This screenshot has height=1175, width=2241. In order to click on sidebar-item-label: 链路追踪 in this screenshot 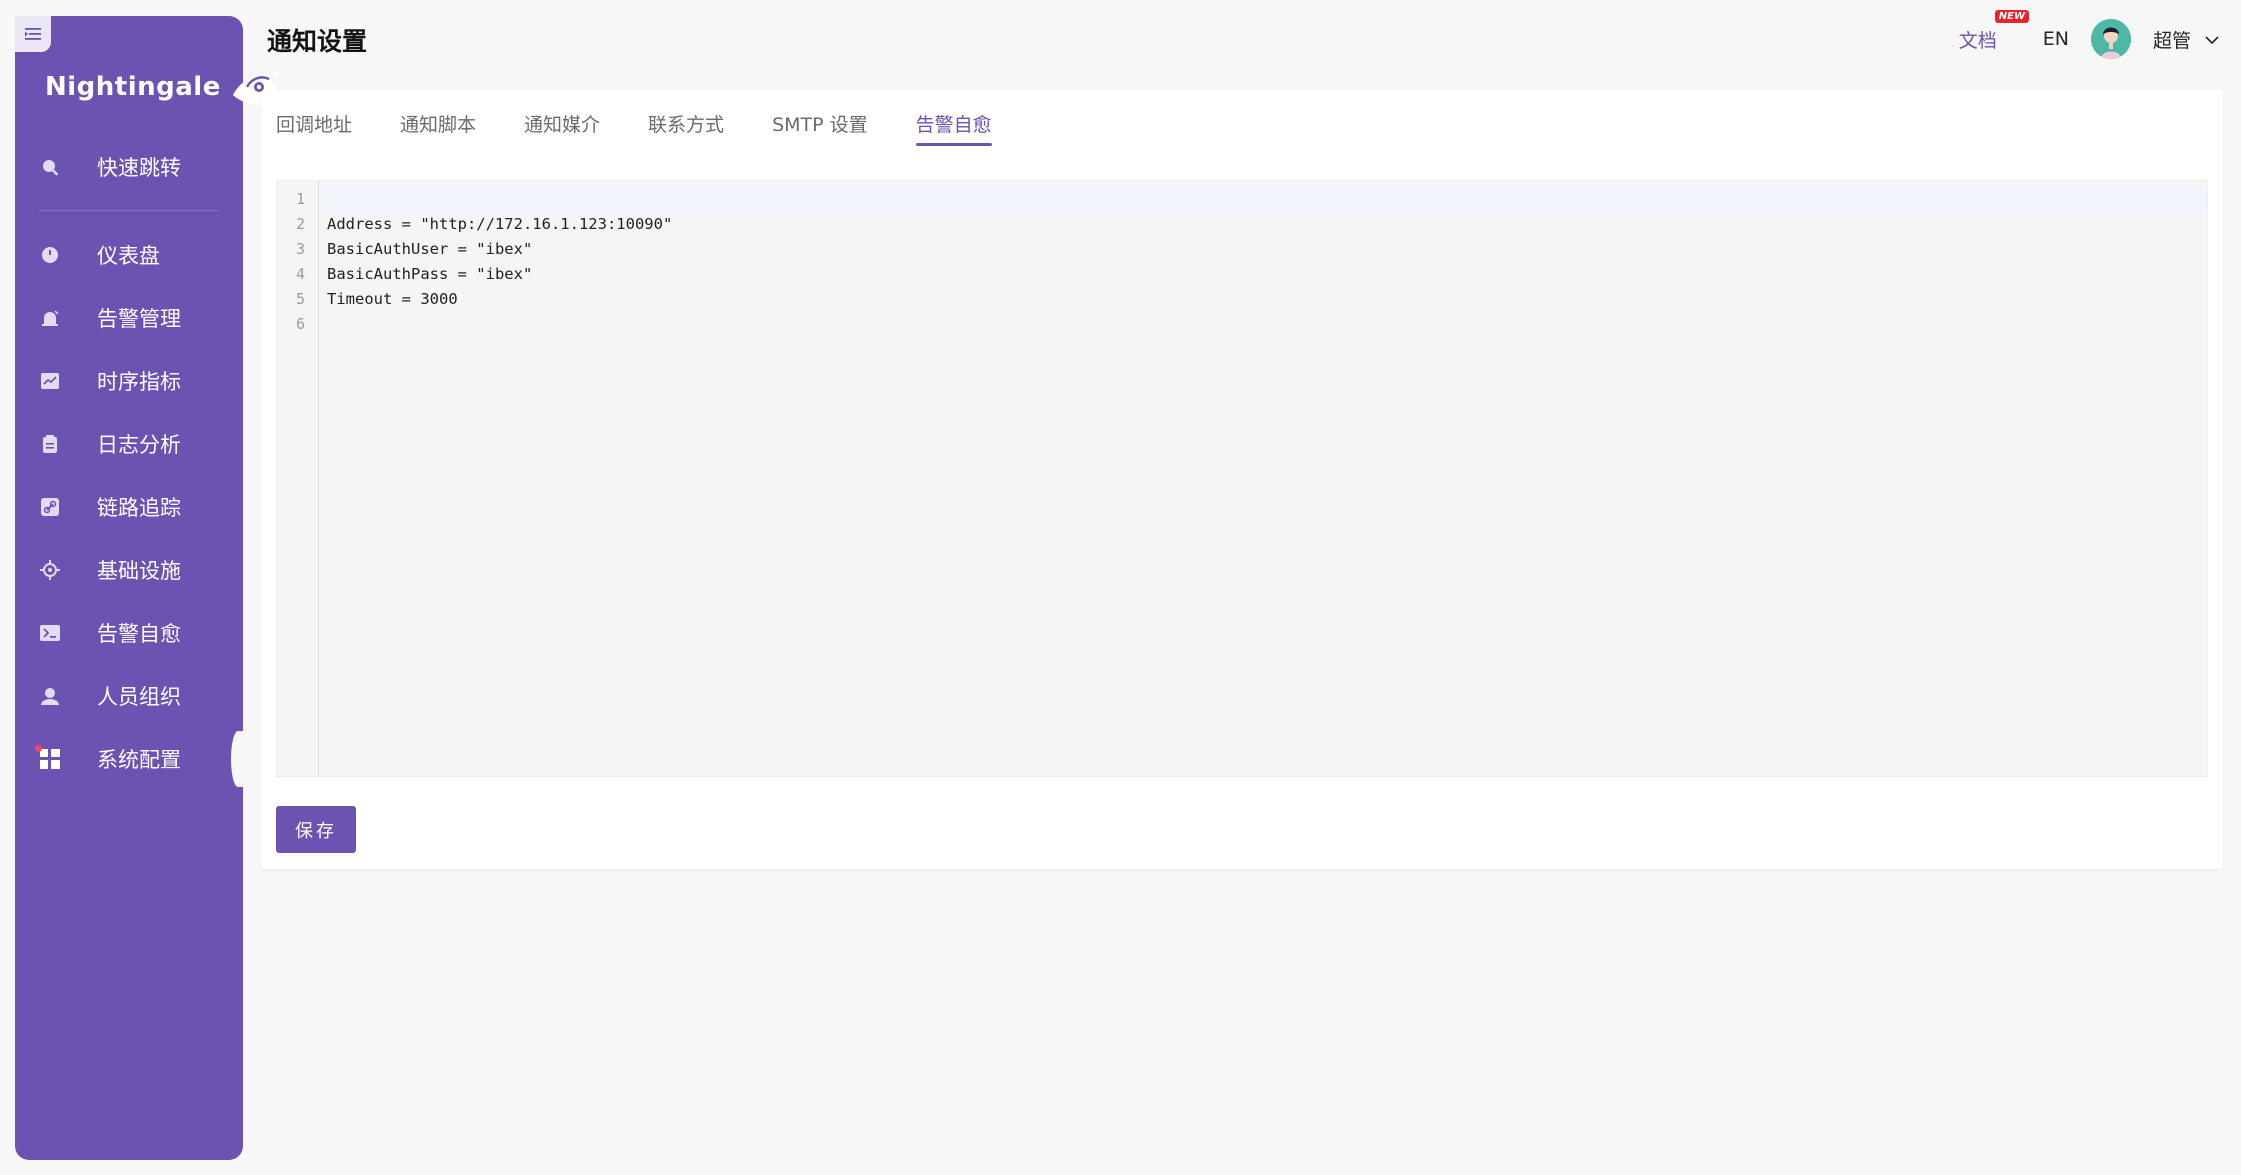, I will do `click(139, 508)`.